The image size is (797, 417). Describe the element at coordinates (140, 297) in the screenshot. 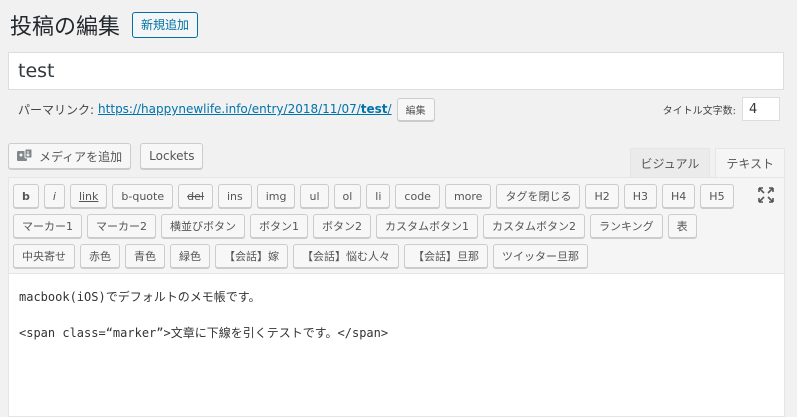

I see `content-line-1: macbook(iOS)でデフォルトのメモ帳です。` at that location.